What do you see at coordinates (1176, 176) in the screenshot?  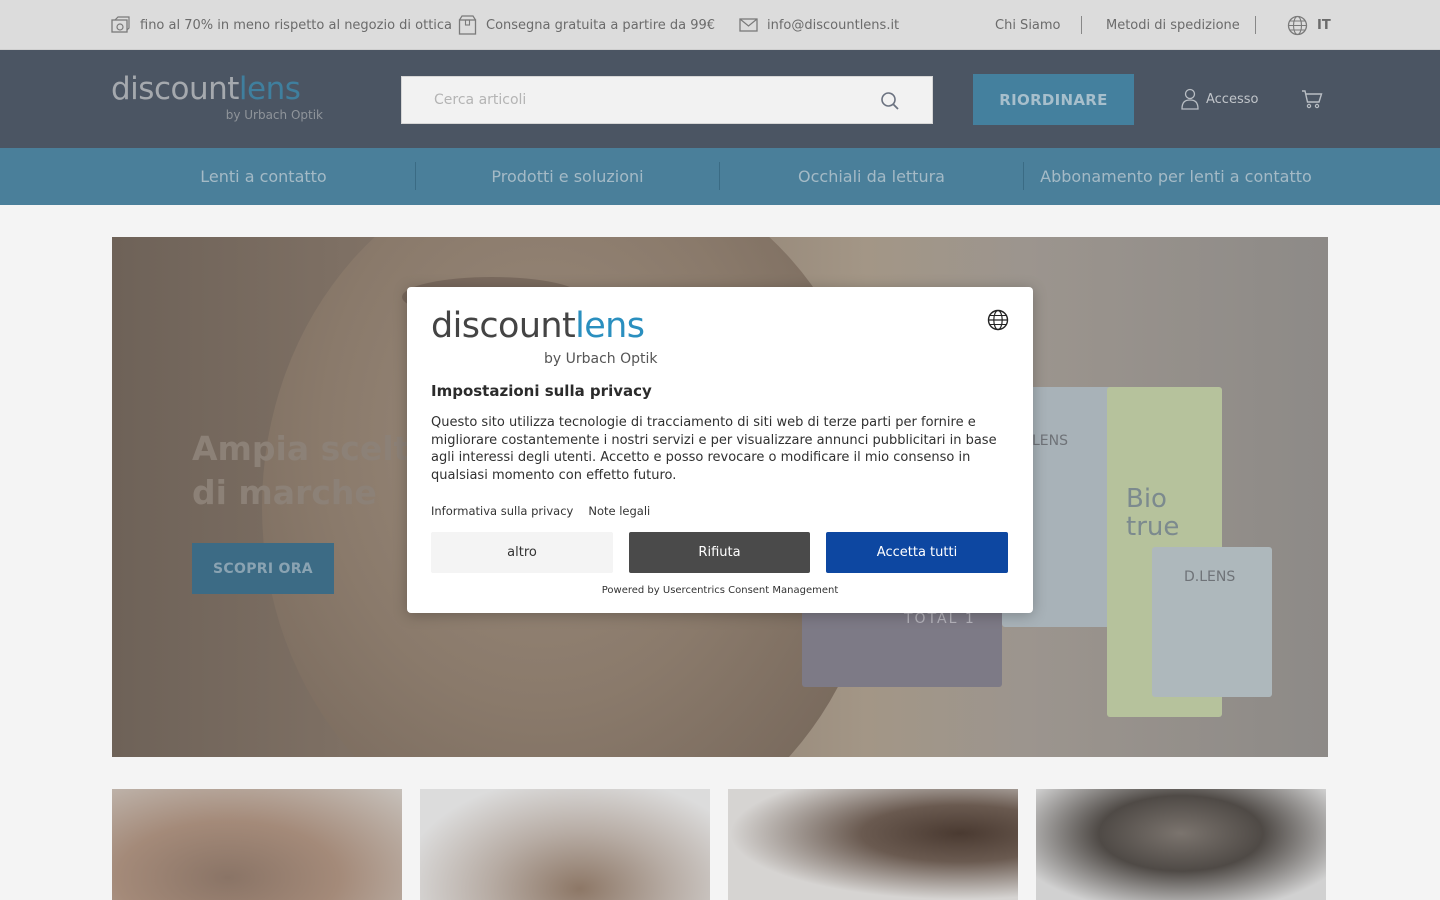 I see `nav-tab-subscription: Abbonamento per lenti a contatto` at bounding box center [1176, 176].